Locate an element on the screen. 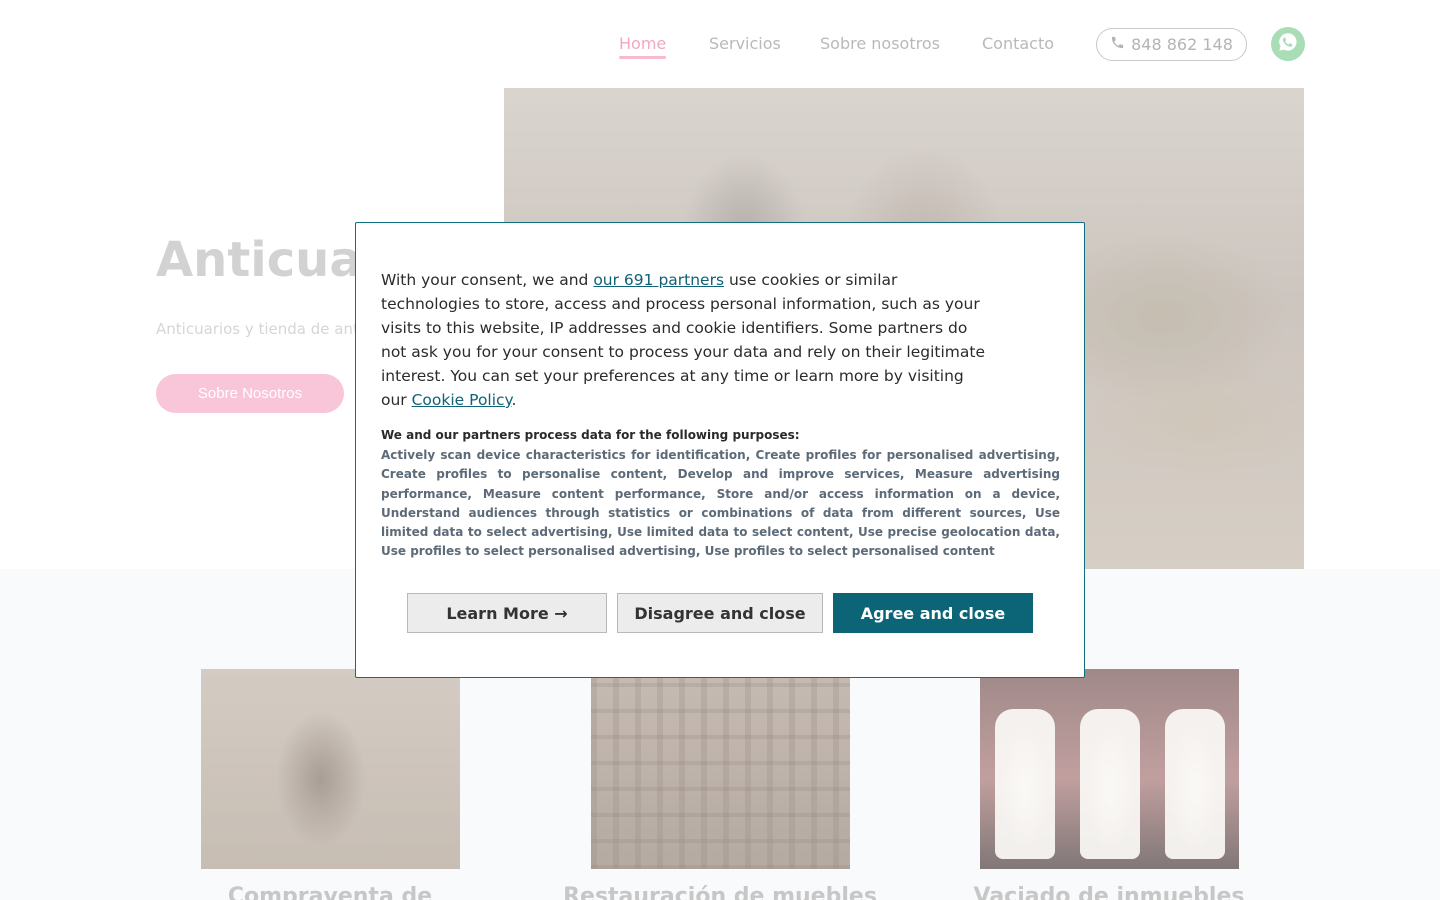 The width and height of the screenshot is (1440, 900). whatsapp-icon is located at coordinates (1288, 44).